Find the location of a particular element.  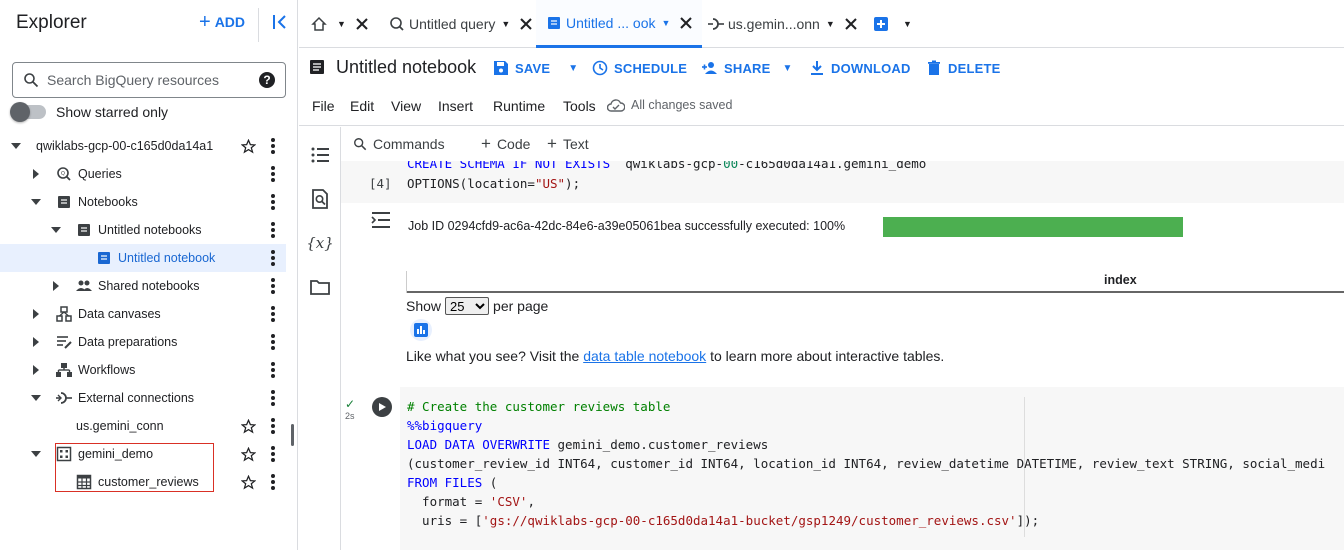

menu-view: View is located at coordinates (406, 106).